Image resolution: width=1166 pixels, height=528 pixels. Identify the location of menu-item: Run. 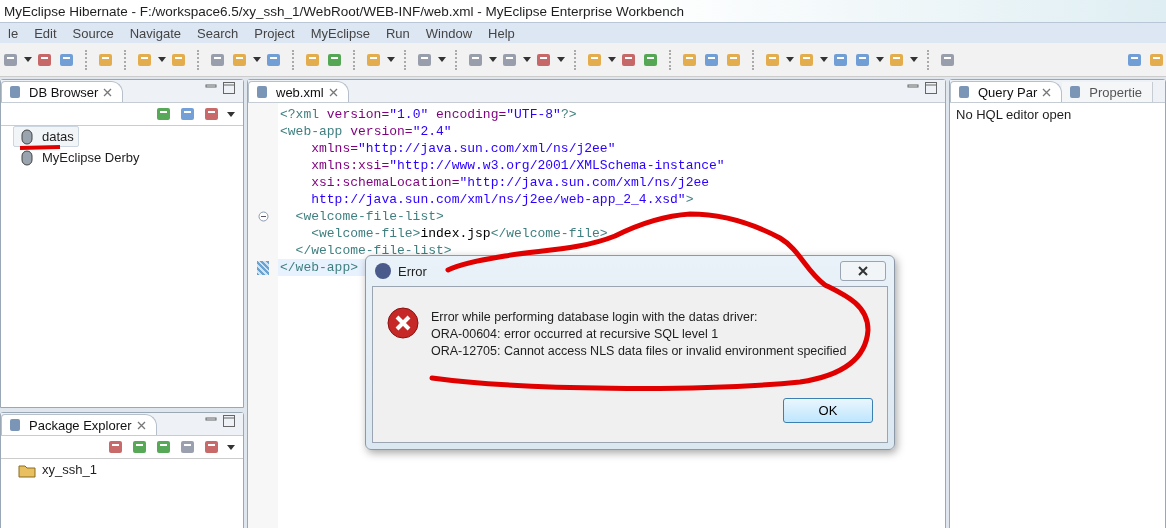
(397, 33).